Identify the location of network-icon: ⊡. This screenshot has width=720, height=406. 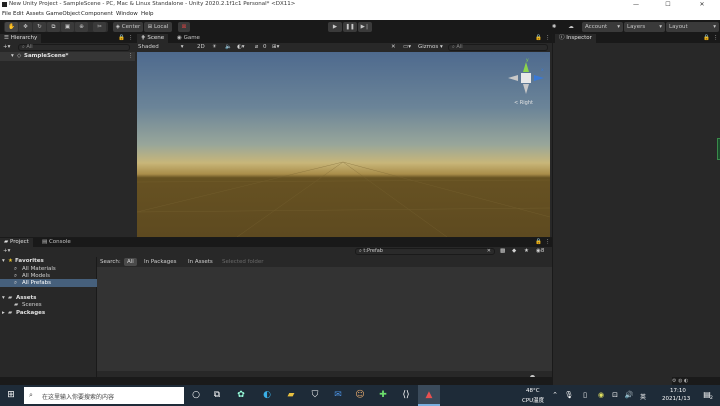
(615, 395).